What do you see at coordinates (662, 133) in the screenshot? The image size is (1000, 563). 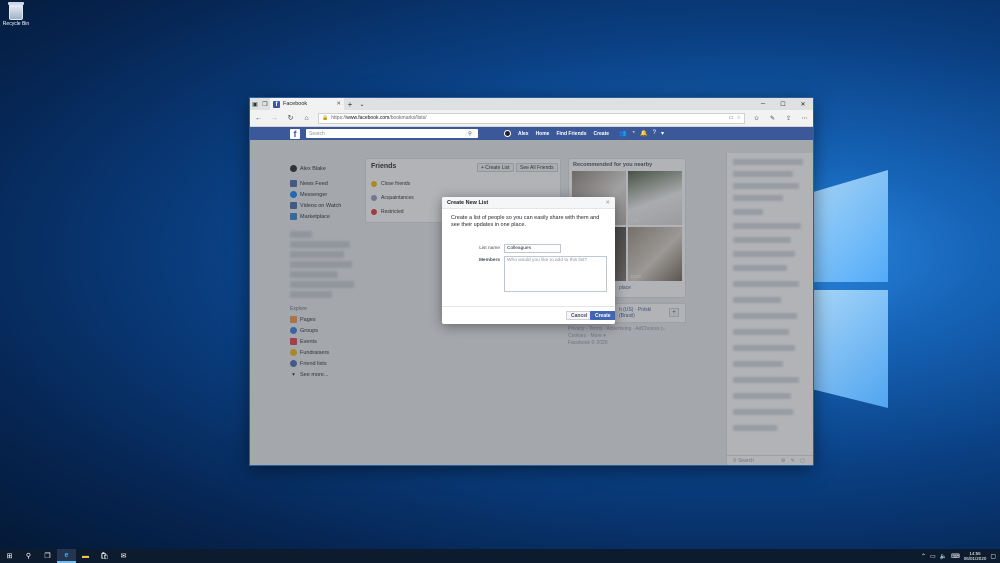 I see `account-menu-icon: ▾` at bounding box center [662, 133].